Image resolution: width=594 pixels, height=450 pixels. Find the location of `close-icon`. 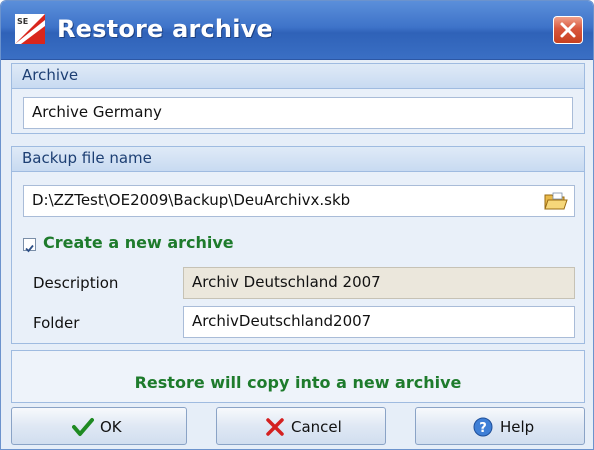

close-icon is located at coordinates (568, 30).